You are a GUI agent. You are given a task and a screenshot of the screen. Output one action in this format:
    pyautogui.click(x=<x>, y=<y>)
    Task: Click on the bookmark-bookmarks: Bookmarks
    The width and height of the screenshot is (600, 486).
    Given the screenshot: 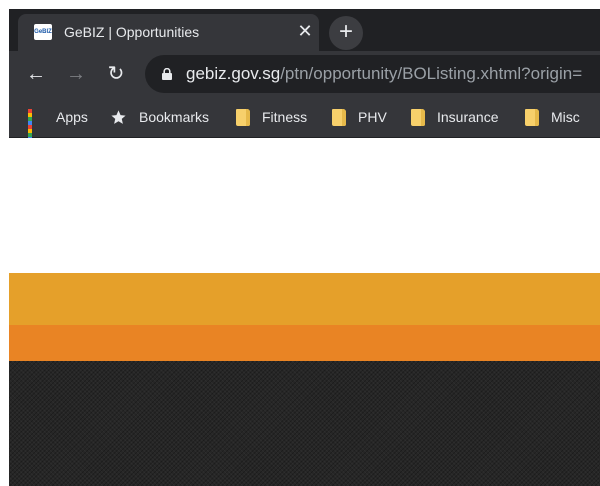 What is the action you would take?
    pyautogui.click(x=159, y=117)
    